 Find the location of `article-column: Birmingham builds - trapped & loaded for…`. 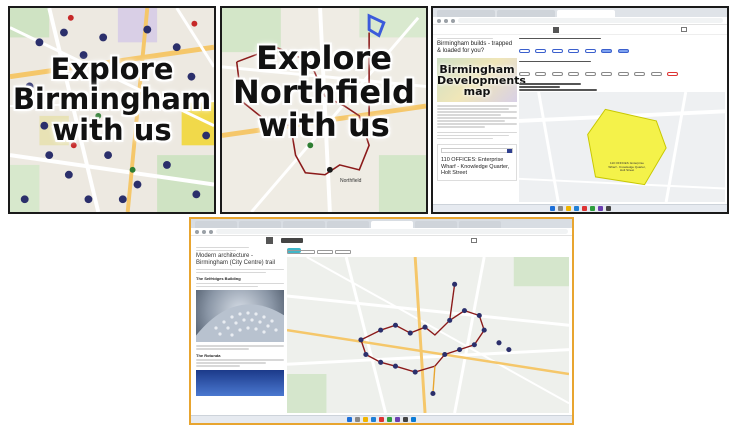

article-column: Birmingham builds - trapped & loaded for… is located at coordinates (481, 119).